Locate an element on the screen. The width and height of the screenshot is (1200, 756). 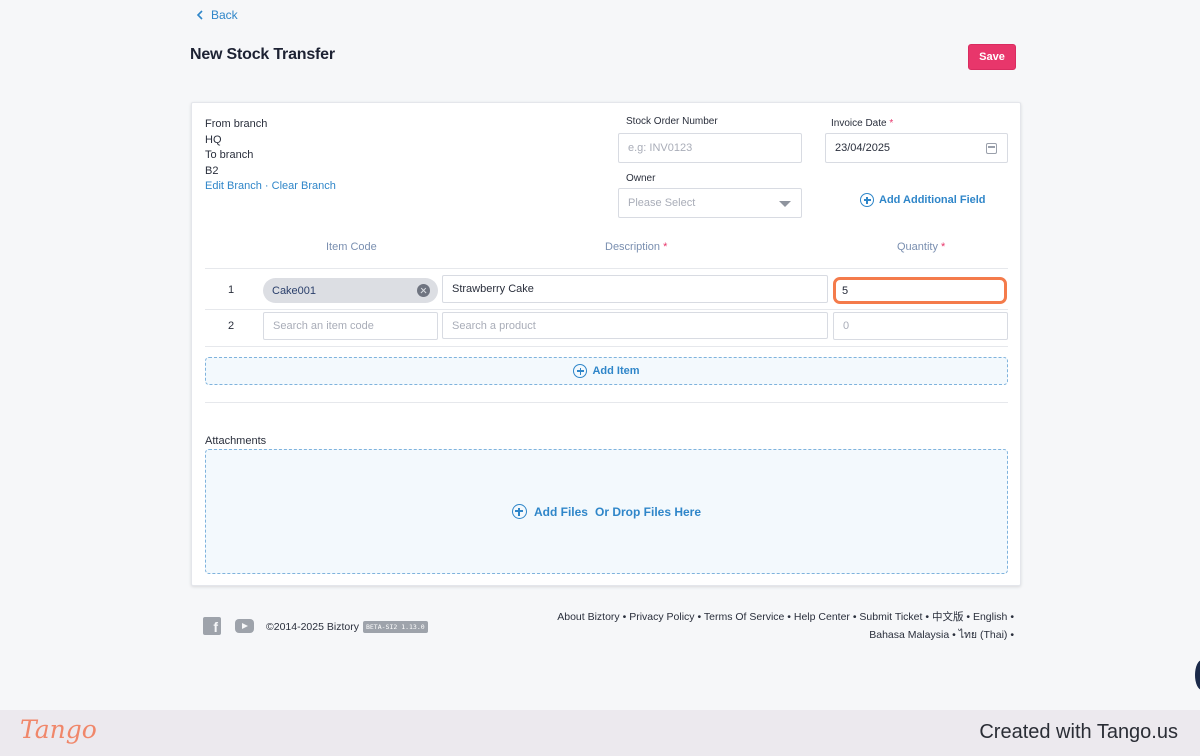
add-item-label: Add Item is located at coordinates (616, 371).